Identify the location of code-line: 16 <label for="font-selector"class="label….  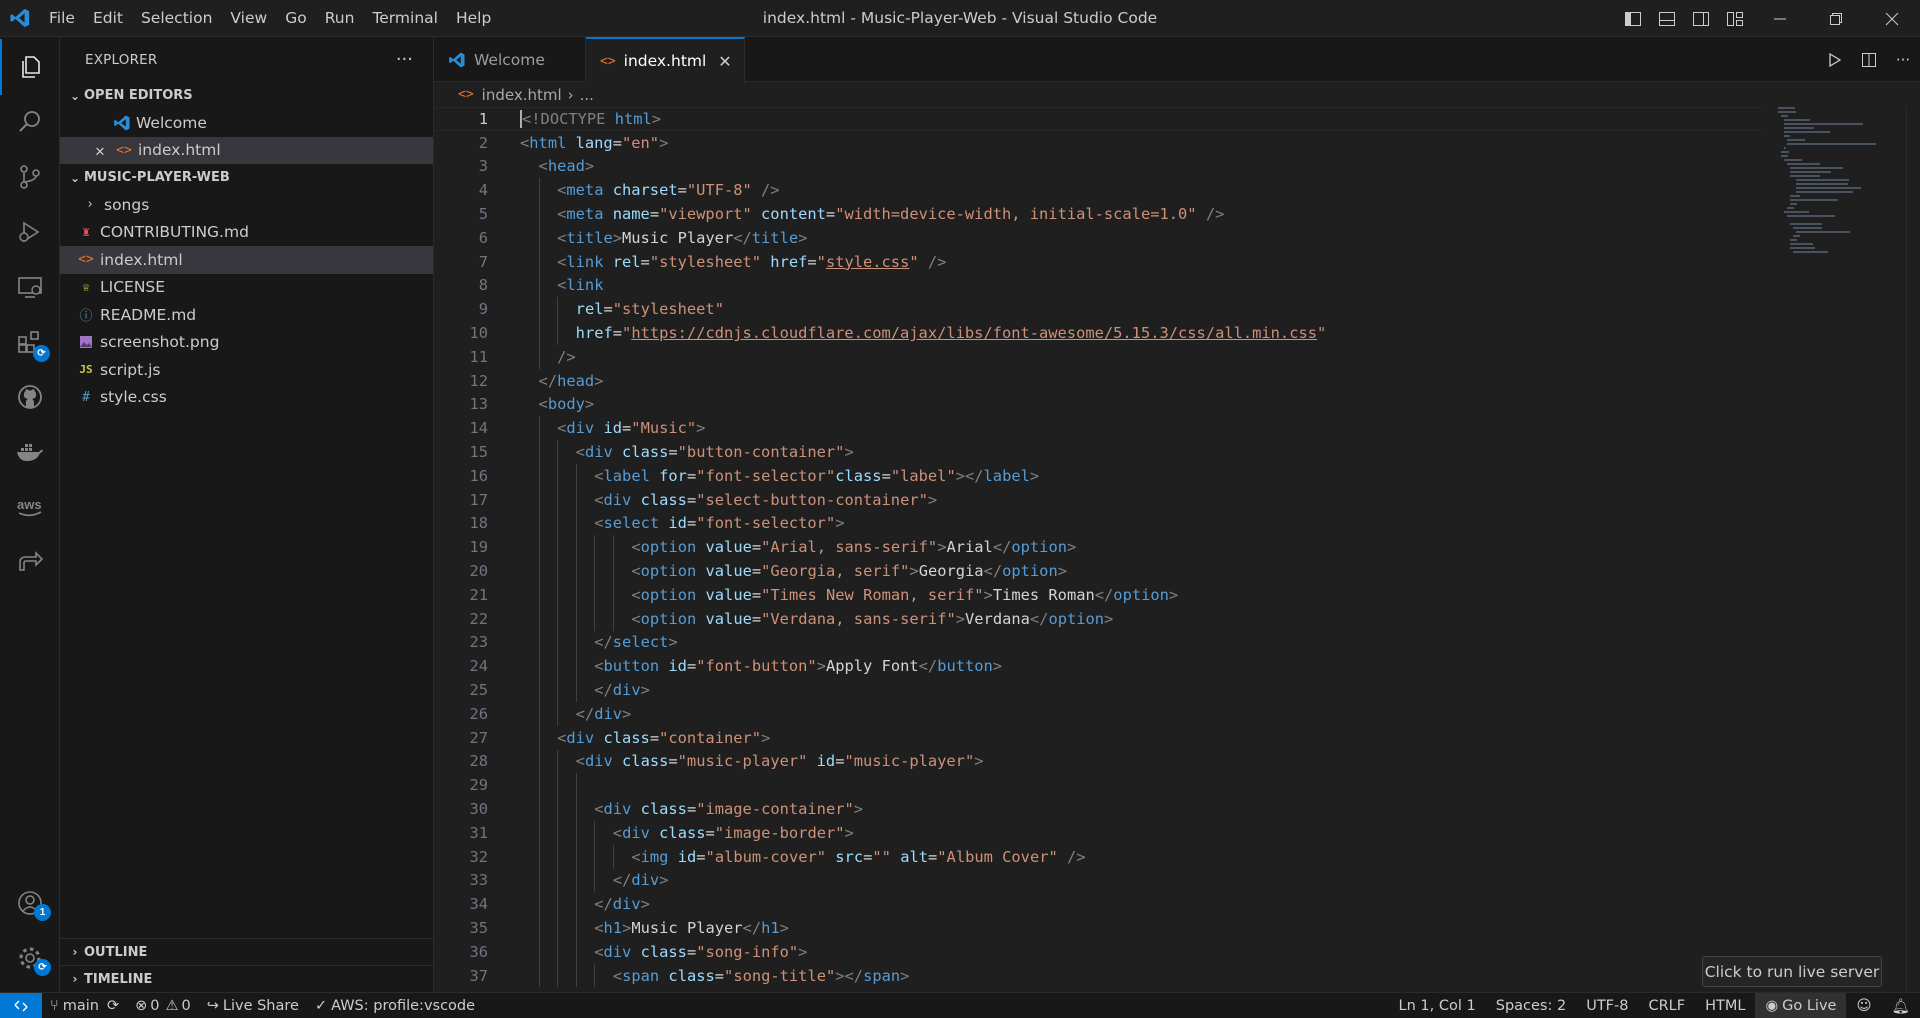
(1099, 475).